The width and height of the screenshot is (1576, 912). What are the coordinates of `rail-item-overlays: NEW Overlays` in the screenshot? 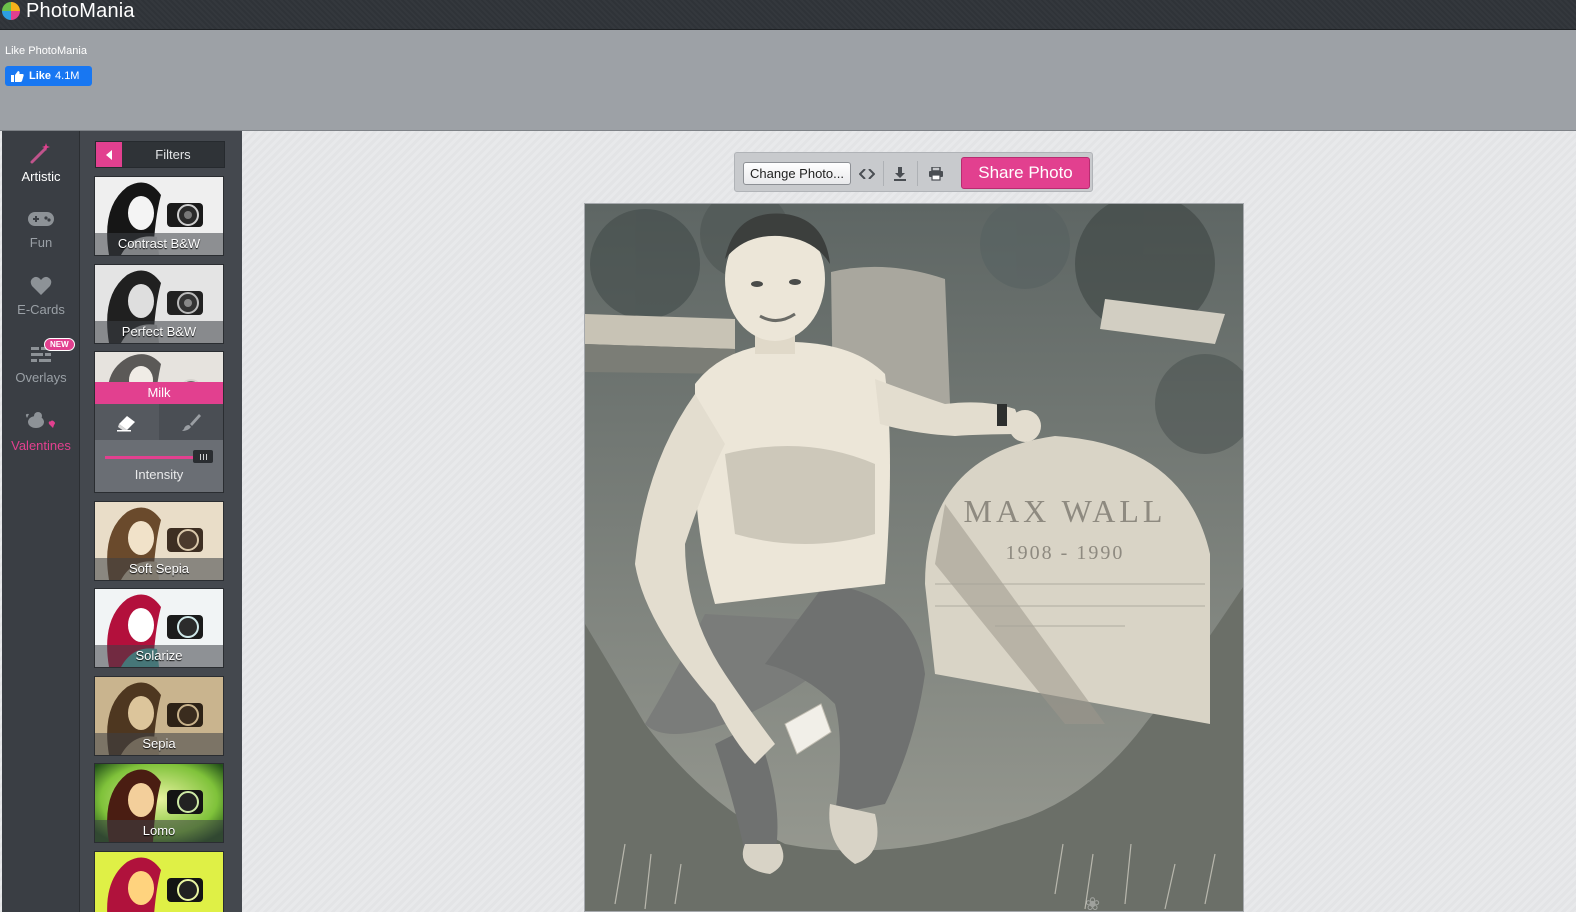 It's located at (41, 361).